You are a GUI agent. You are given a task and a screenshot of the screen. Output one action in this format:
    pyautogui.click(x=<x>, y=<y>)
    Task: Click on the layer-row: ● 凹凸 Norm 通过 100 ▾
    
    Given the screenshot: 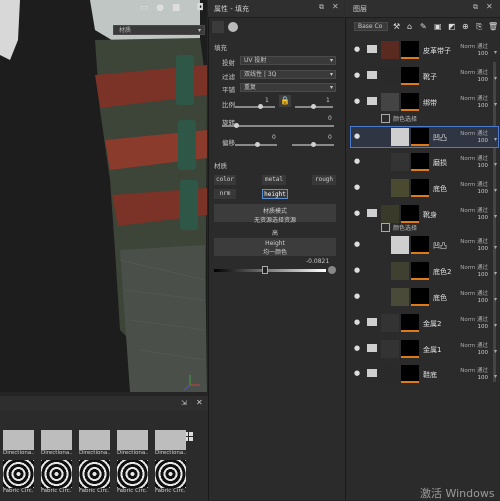 What is the action you would take?
    pyautogui.click(x=424, y=245)
    